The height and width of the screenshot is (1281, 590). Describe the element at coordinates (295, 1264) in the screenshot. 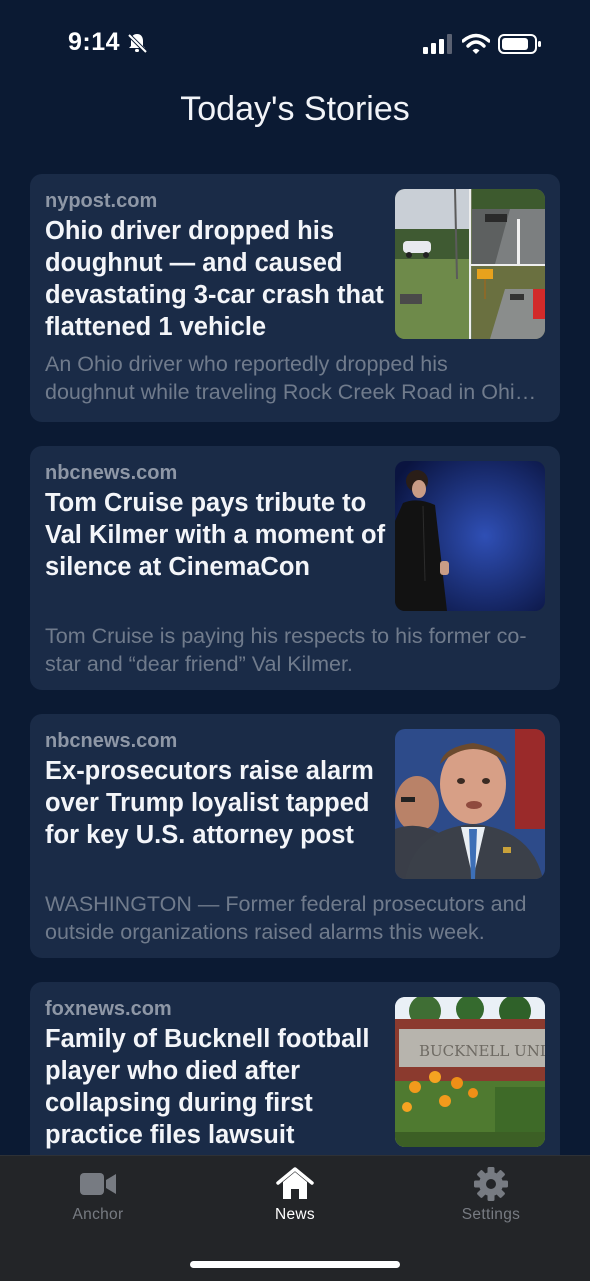

I see `home-indicator` at that location.